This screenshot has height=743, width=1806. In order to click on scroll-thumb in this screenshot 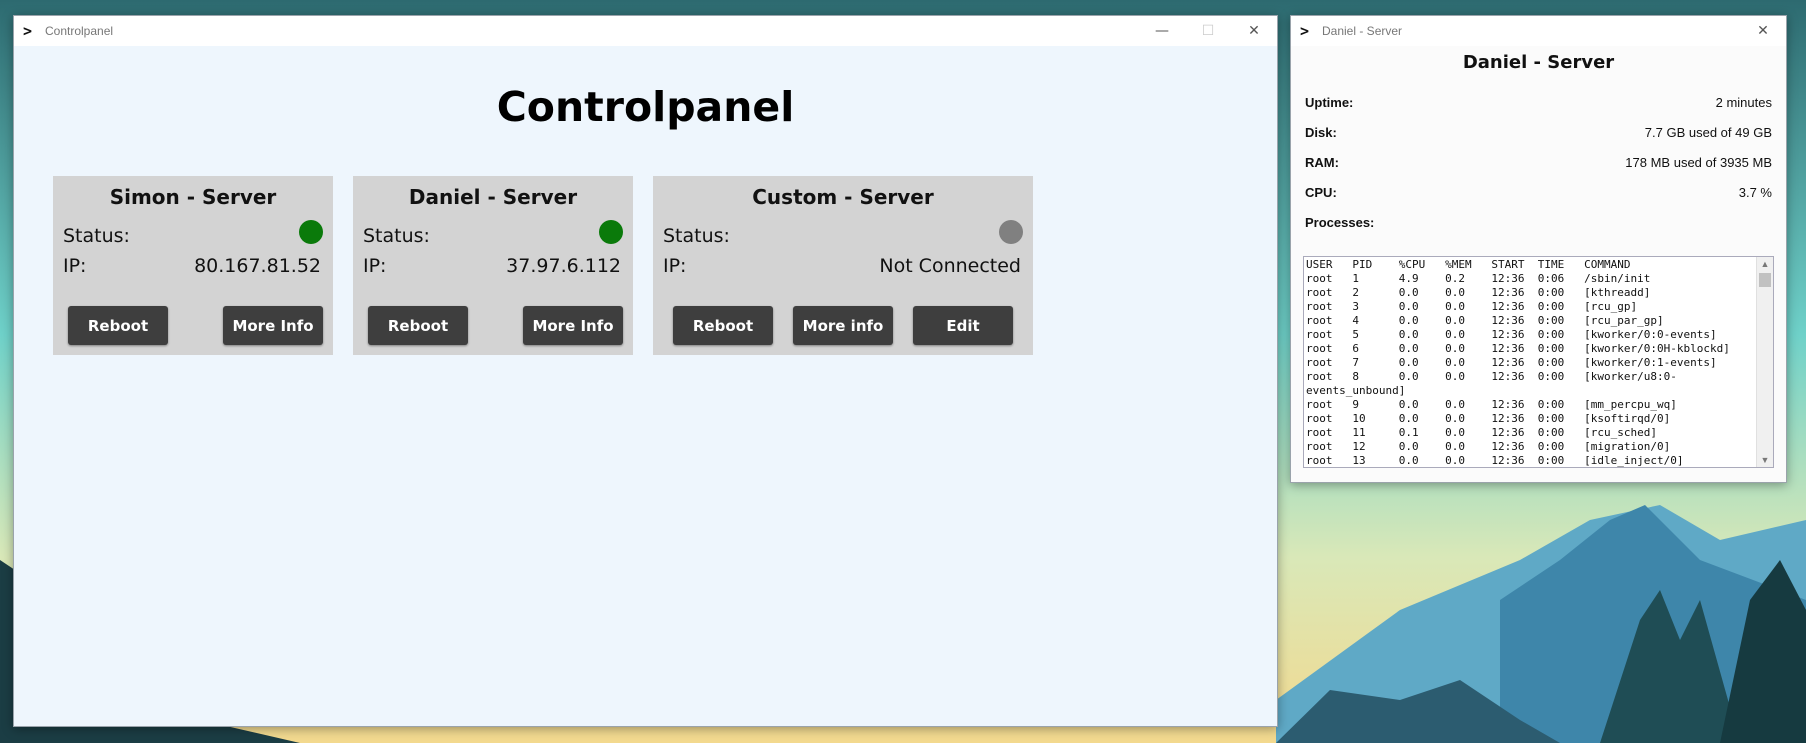, I will do `click(1765, 280)`.